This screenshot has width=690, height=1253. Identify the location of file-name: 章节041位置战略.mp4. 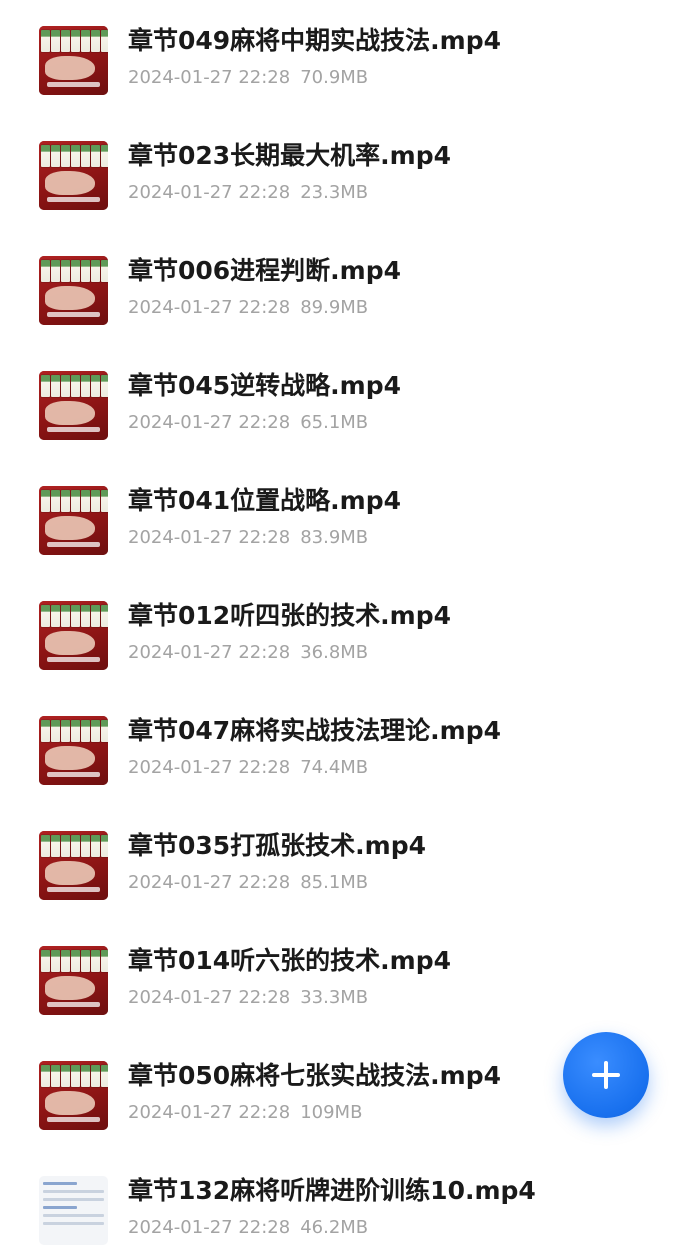
(265, 500).